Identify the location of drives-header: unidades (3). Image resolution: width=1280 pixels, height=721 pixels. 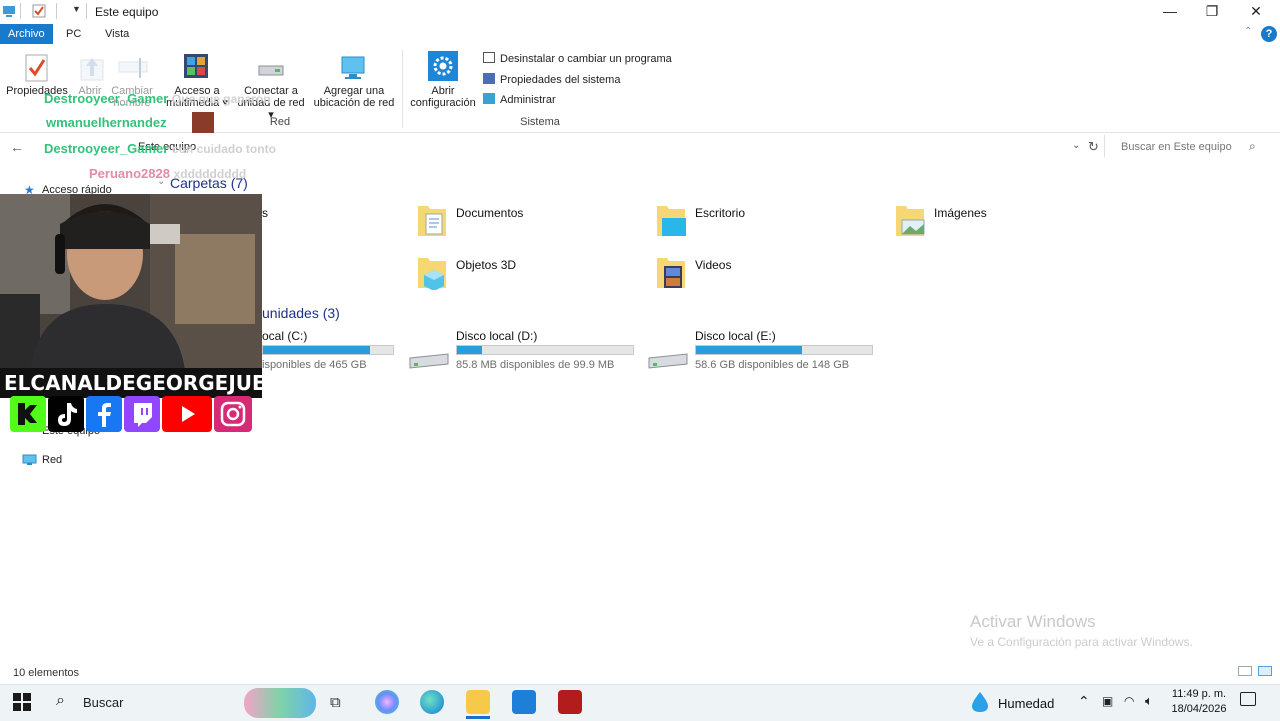
(301, 313).